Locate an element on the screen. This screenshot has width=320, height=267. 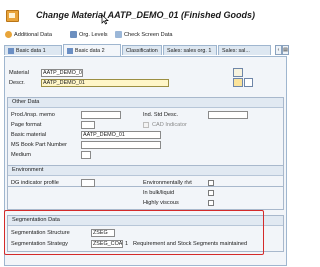
material-field: AATP_DEMO_01 is located at coordinates (62, 73).